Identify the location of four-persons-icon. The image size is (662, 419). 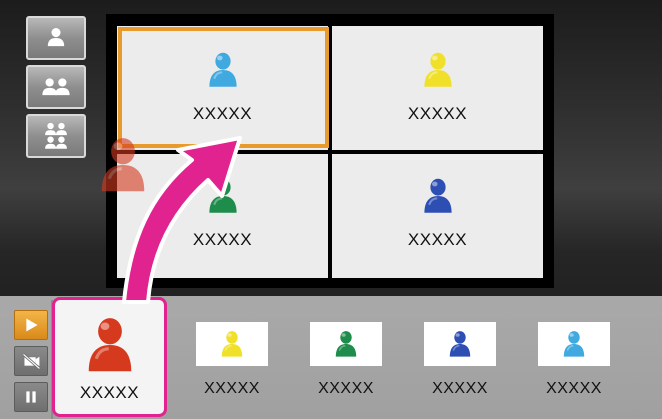
(56, 135).